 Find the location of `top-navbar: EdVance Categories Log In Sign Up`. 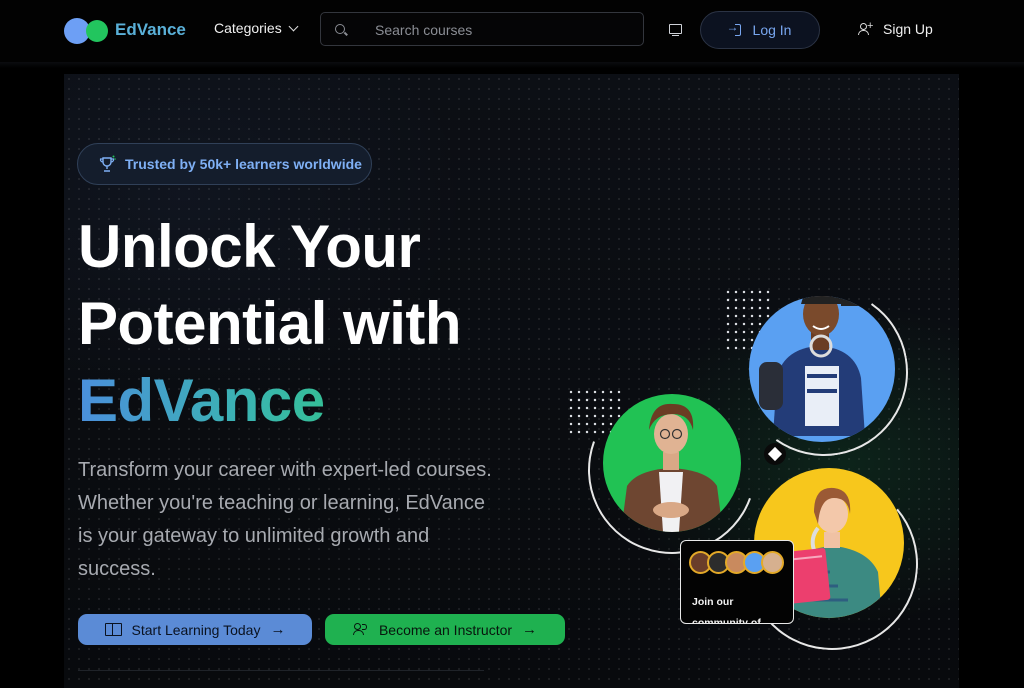

top-navbar: EdVance Categories Log In Sign Up is located at coordinates (512, 31).